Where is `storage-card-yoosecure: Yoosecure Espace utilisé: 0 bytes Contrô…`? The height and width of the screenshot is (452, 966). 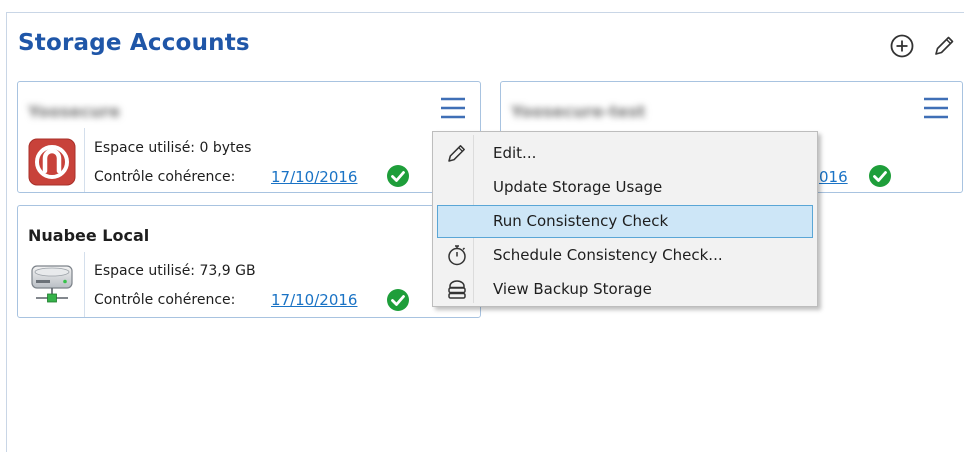 storage-card-yoosecure: Yoosecure Espace utilisé: 0 bytes Contrô… is located at coordinates (249, 137).